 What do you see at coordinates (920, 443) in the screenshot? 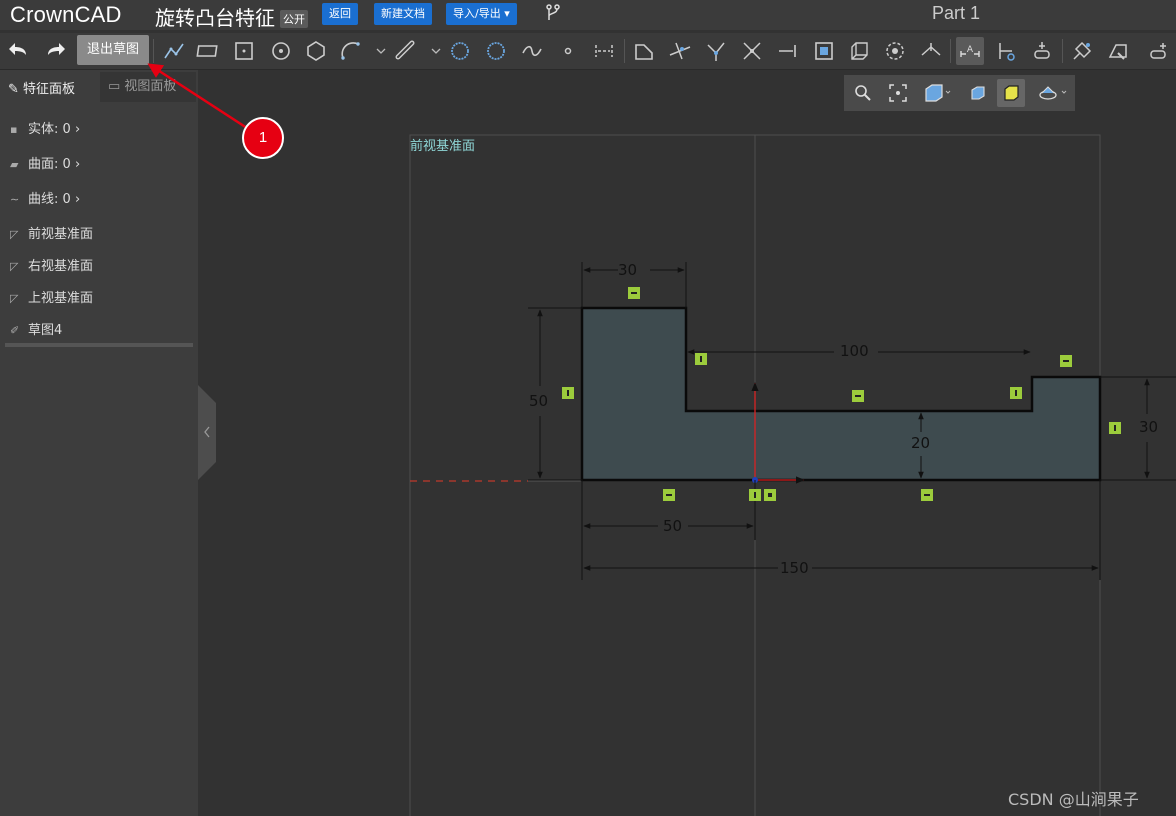
I see `dimension-inner-height: 20` at bounding box center [920, 443].